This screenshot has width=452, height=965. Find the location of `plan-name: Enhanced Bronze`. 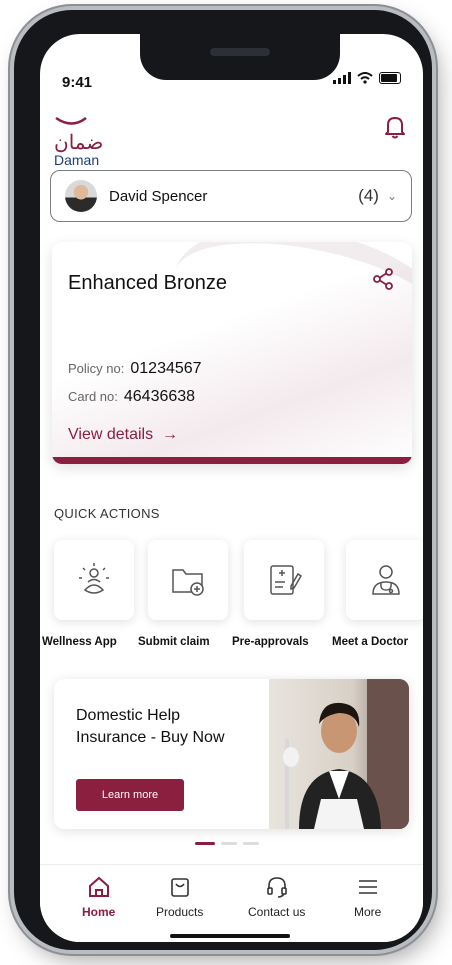

plan-name: Enhanced Bronze is located at coordinates (148, 283).